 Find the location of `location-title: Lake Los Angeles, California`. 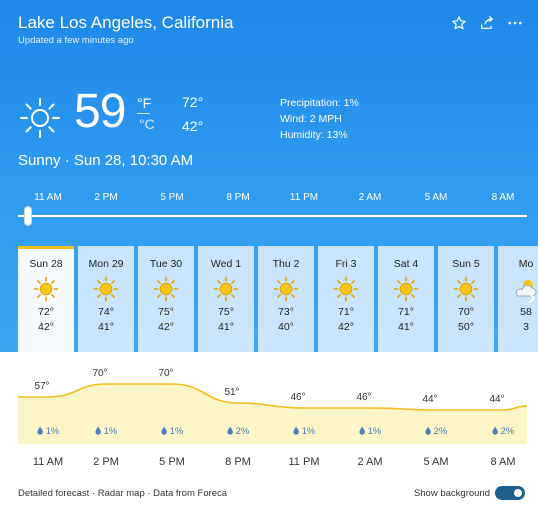

location-title: Lake Los Angeles, California is located at coordinates (125, 23).